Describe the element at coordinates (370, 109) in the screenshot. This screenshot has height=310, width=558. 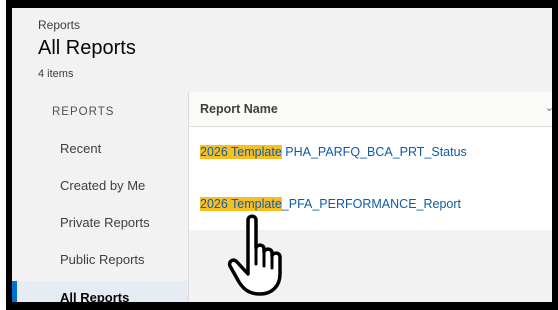
I see `column-header-report-name: Report Name ⌄` at that location.